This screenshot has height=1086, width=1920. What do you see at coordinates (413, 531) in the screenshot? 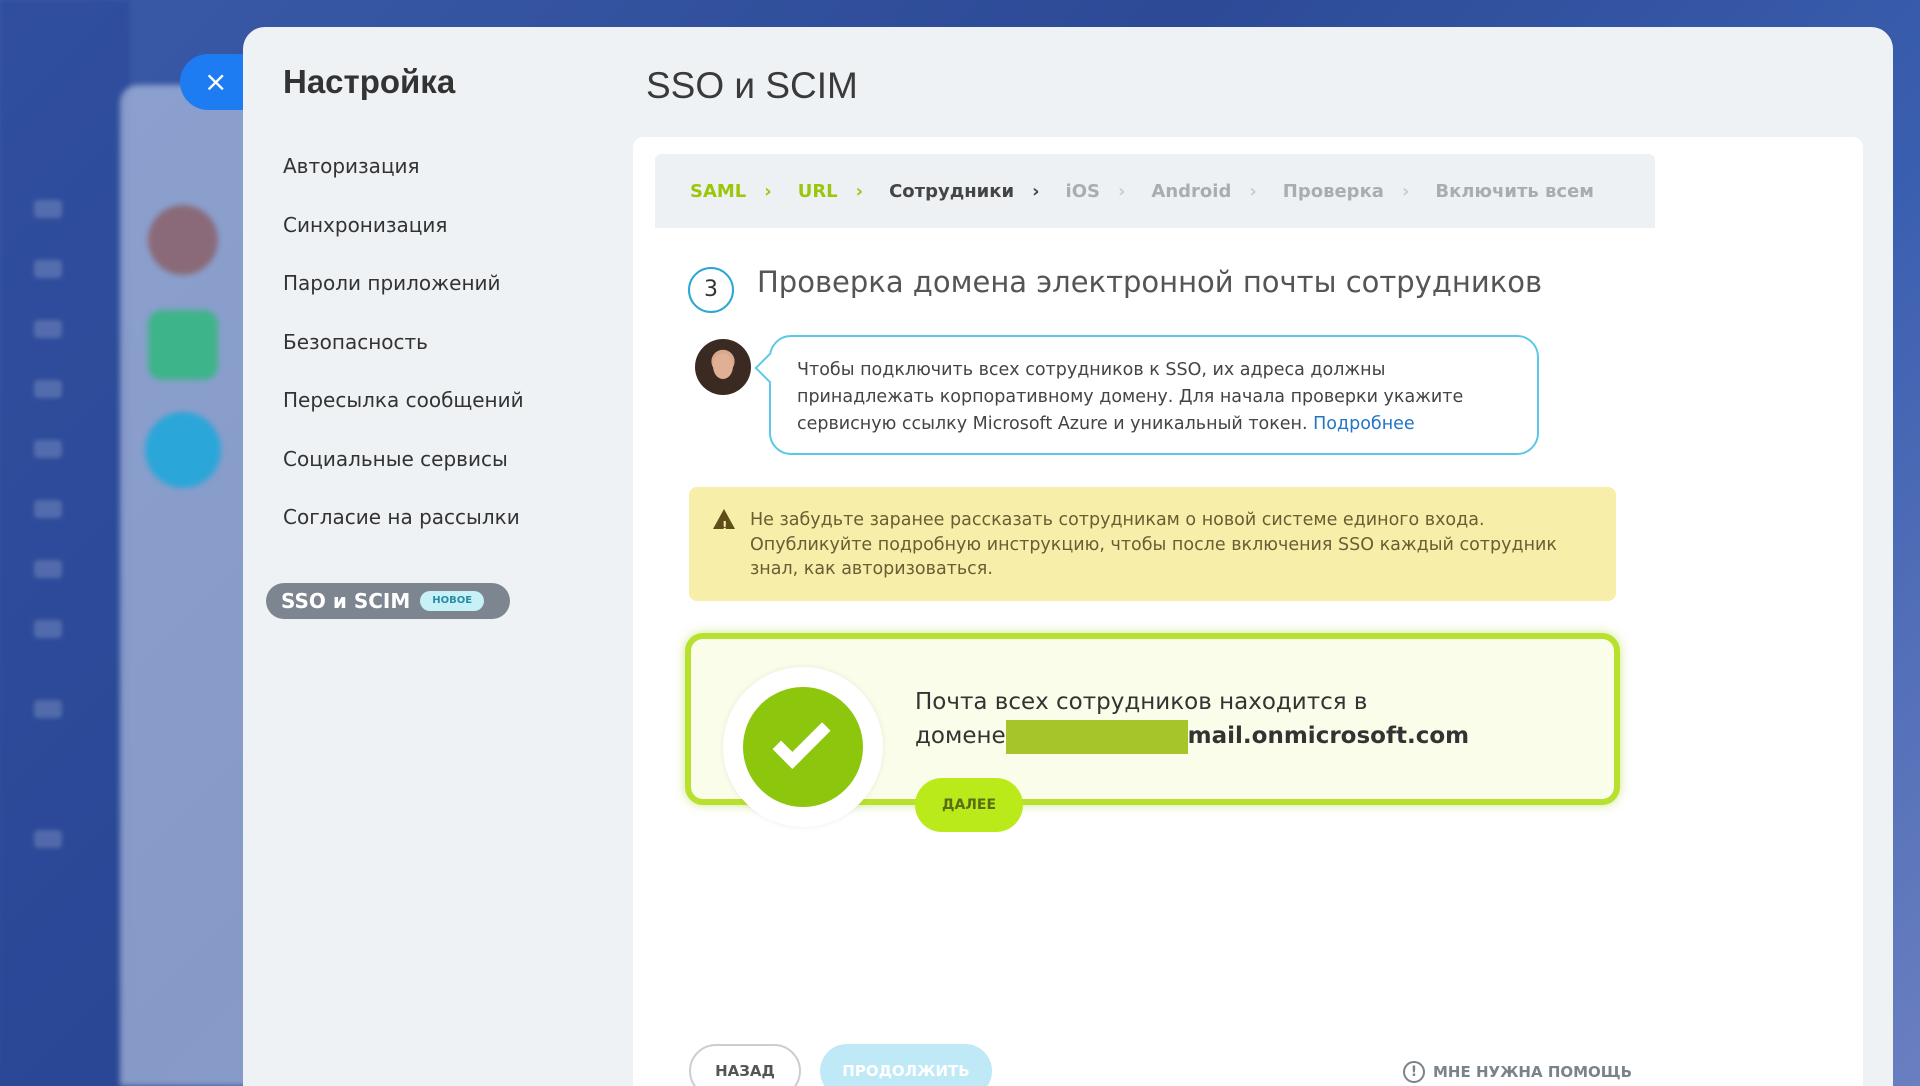
I see `nav-item-mailing-consent: Согласие на рассылки` at bounding box center [413, 531].